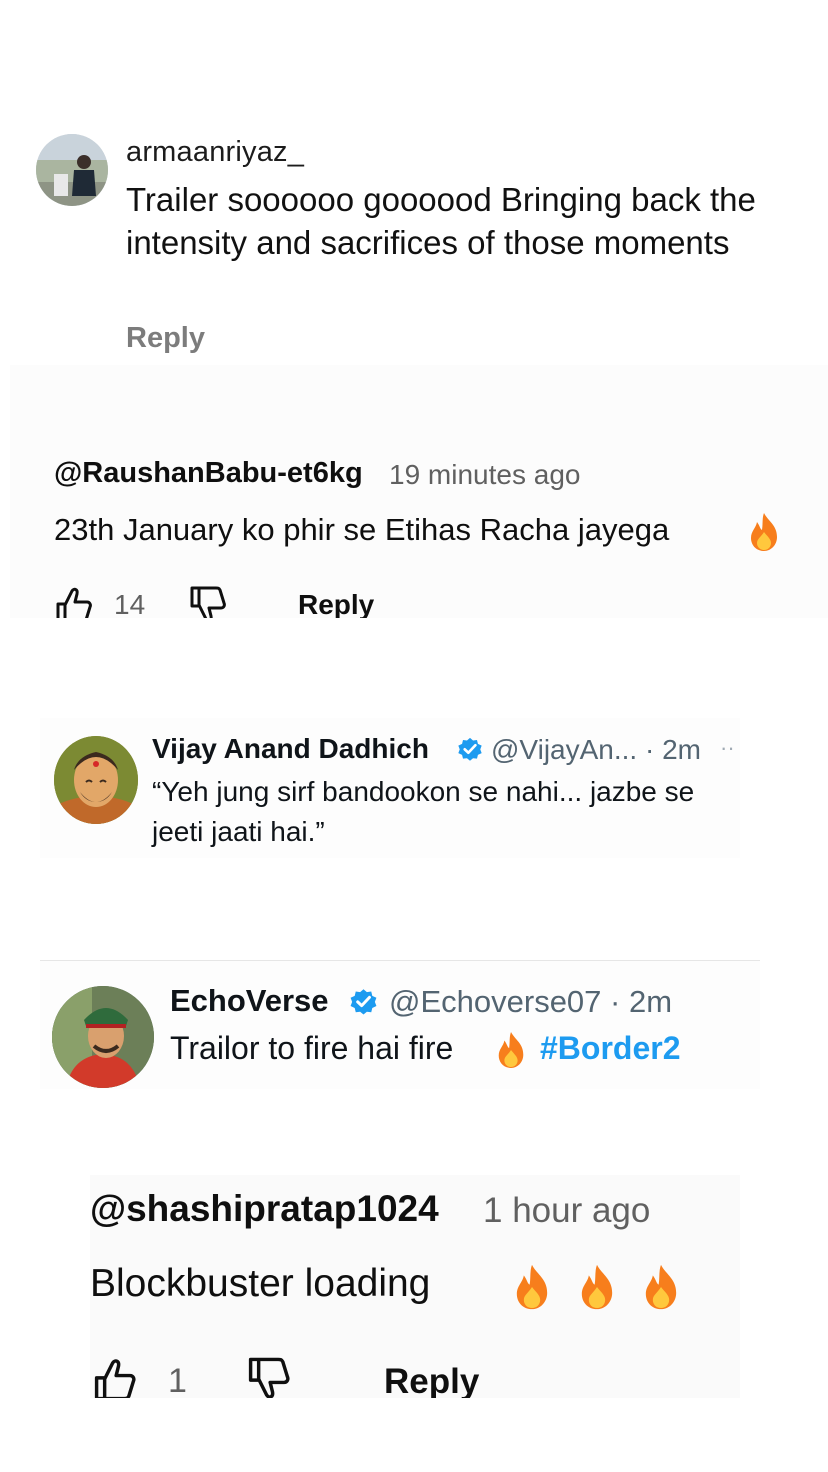 This screenshot has height=1472, width=828. What do you see at coordinates (130, 604) in the screenshot?
I see `like-count: 14` at bounding box center [130, 604].